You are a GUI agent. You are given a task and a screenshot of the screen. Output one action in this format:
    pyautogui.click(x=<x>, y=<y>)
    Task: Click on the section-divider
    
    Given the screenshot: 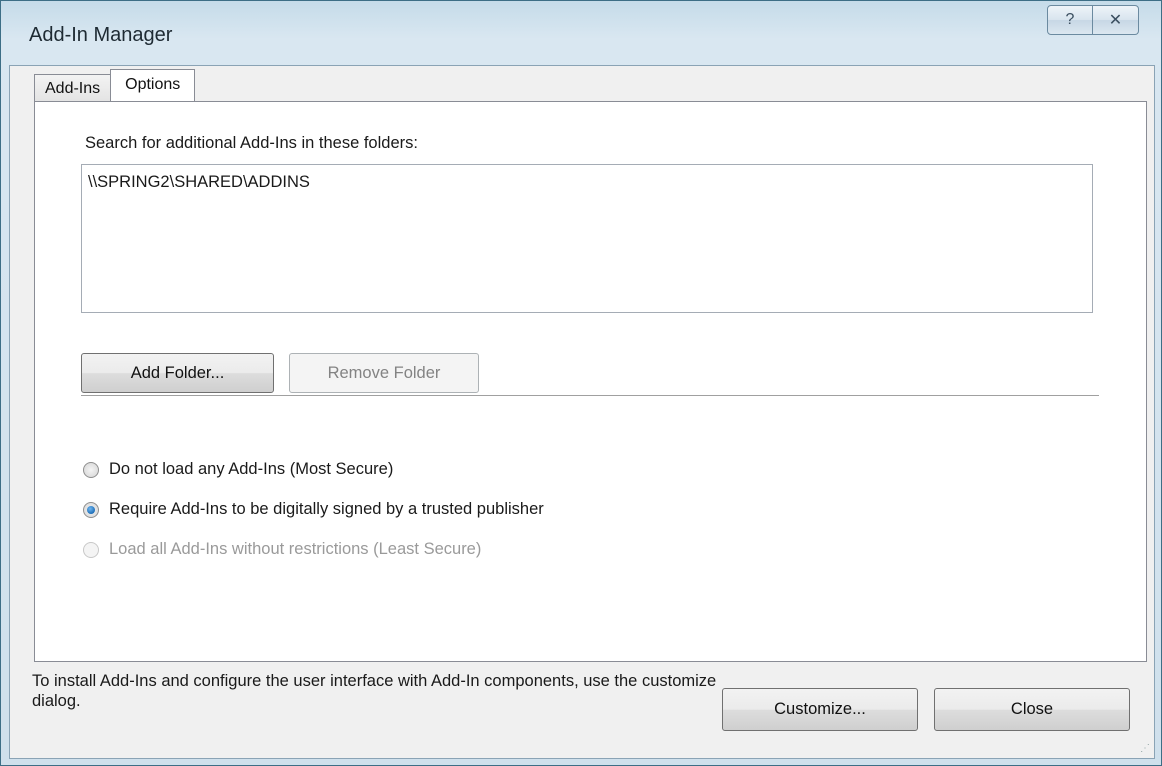 What is the action you would take?
    pyautogui.click(x=590, y=396)
    